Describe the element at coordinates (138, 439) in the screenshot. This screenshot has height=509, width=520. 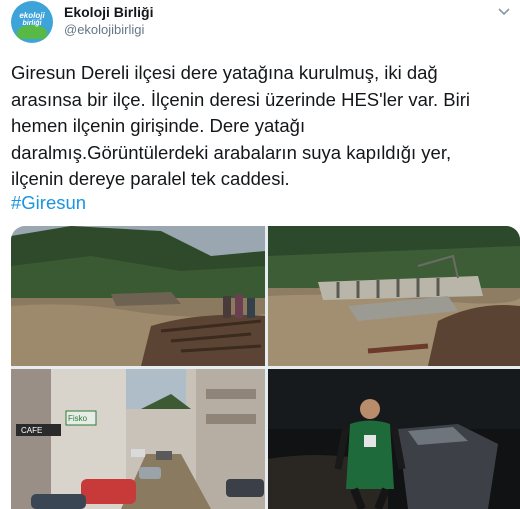
I see `flood-photo-3: CAFE Fisko` at that location.